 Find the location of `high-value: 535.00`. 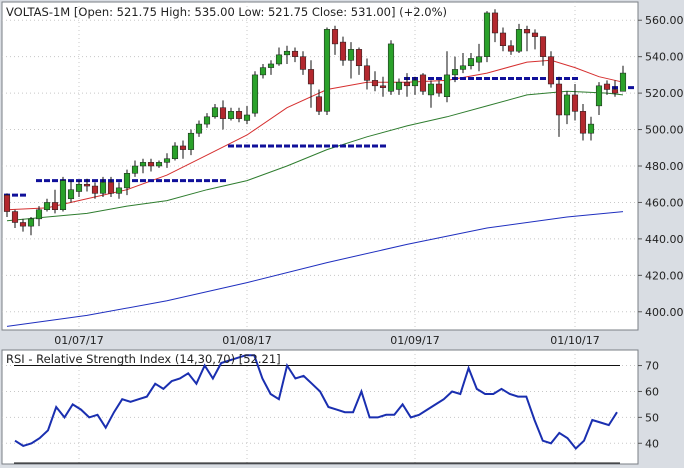

high-value: 535.00 is located at coordinates (215, 12).